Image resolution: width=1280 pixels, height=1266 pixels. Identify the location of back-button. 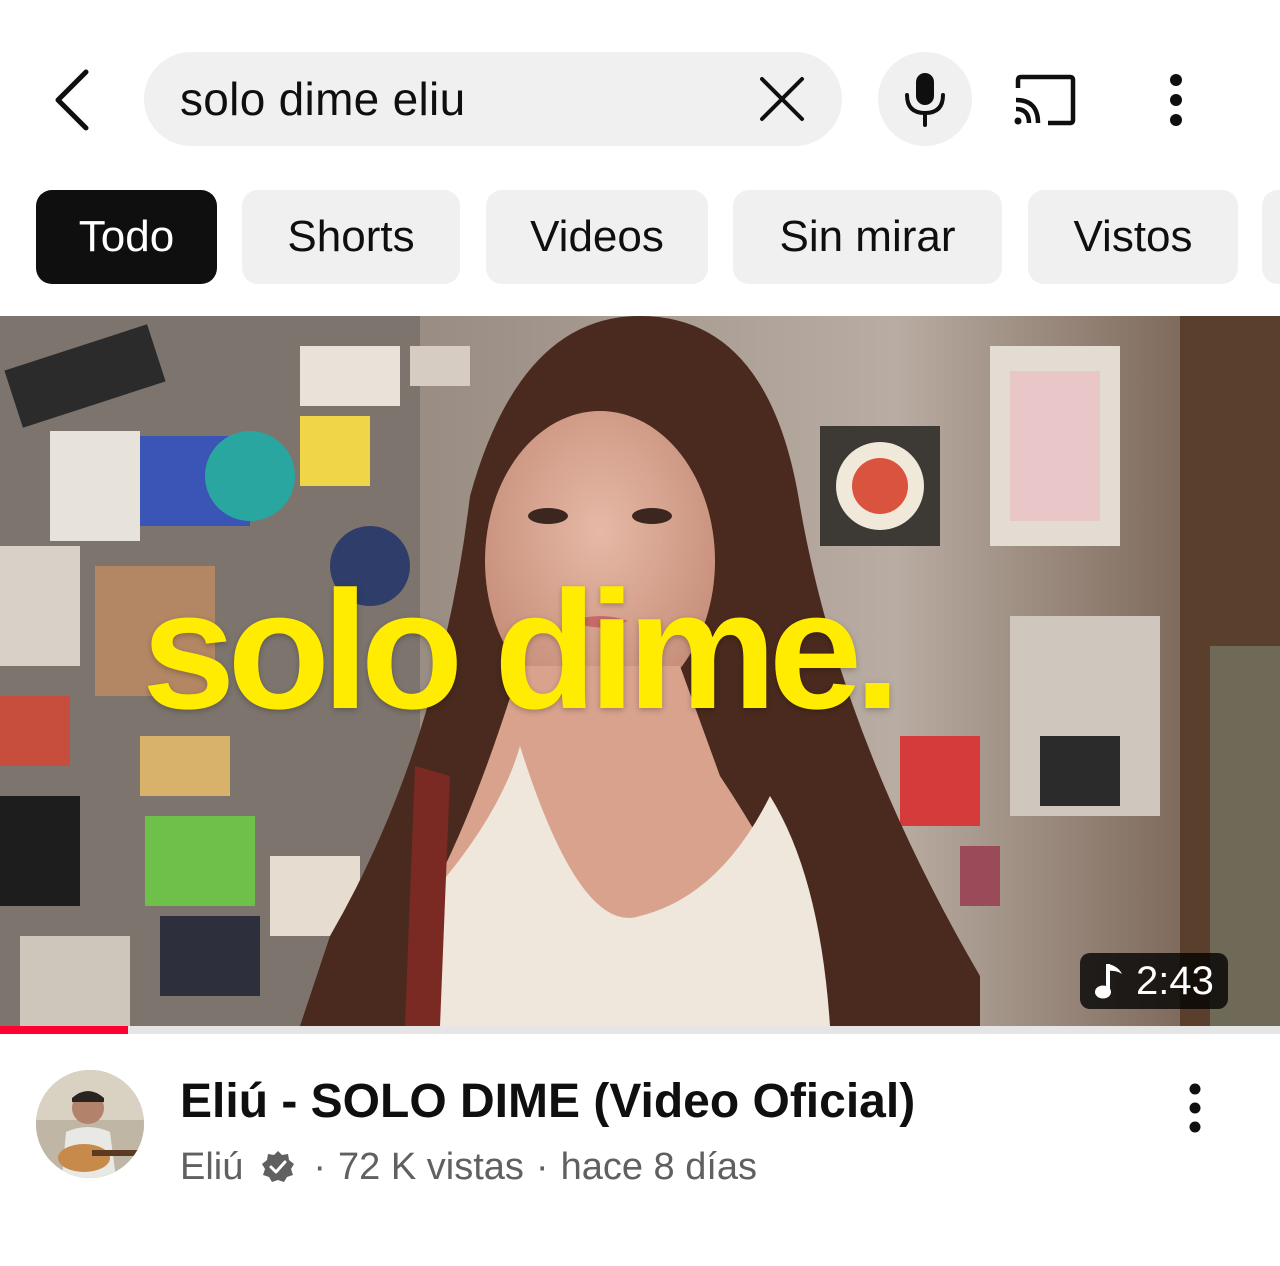
(72, 100).